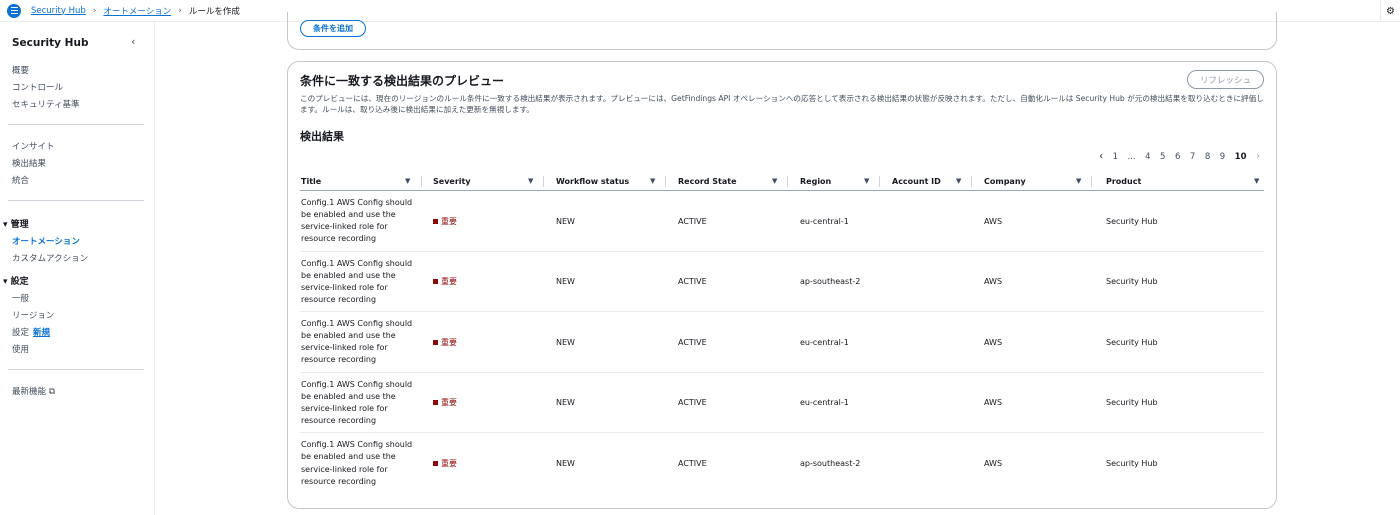  Describe the element at coordinates (1162, 157) in the screenshot. I see `page-link: 5` at that location.